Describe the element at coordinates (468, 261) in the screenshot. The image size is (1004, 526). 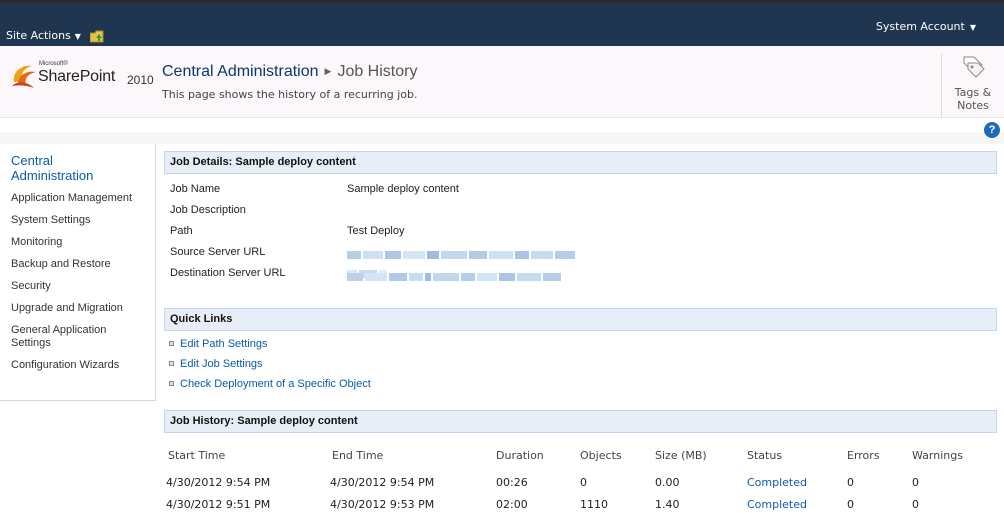
I see `redacted-source-url` at that location.